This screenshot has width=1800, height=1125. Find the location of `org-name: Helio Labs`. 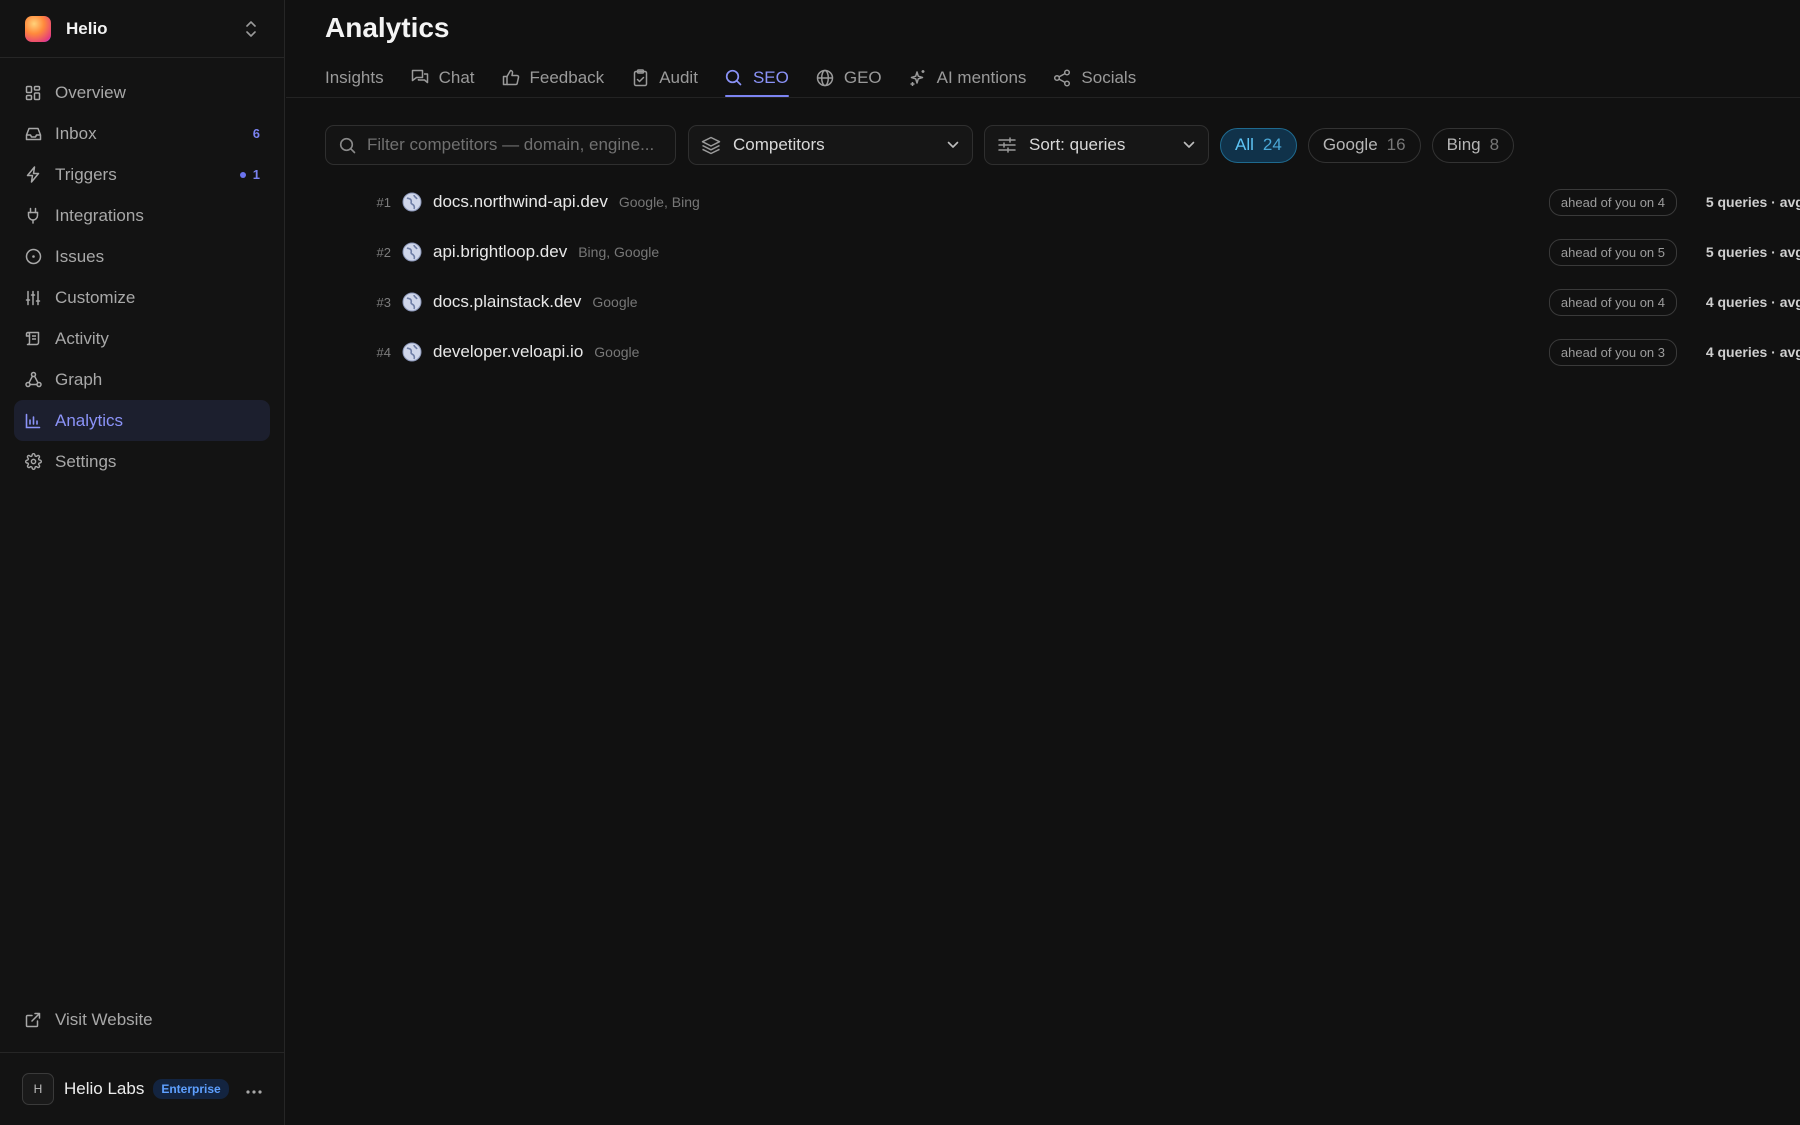

org-name: Helio Labs is located at coordinates (104, 1088).